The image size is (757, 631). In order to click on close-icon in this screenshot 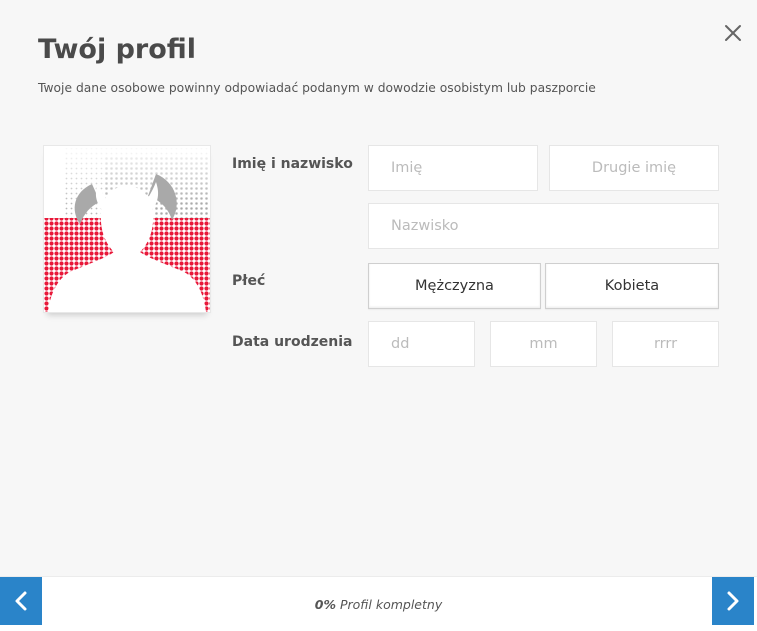, I will do `click(733, 33)`.